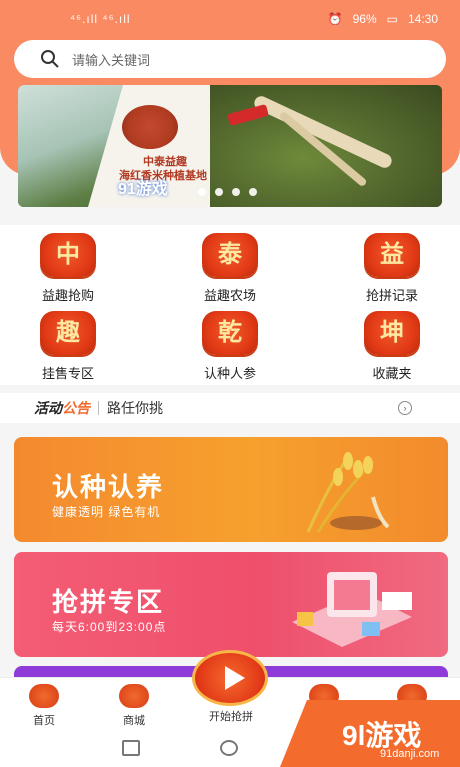  I want to click on grid-item-shou-cang: 坤 收藏夹, so click(392, 346).